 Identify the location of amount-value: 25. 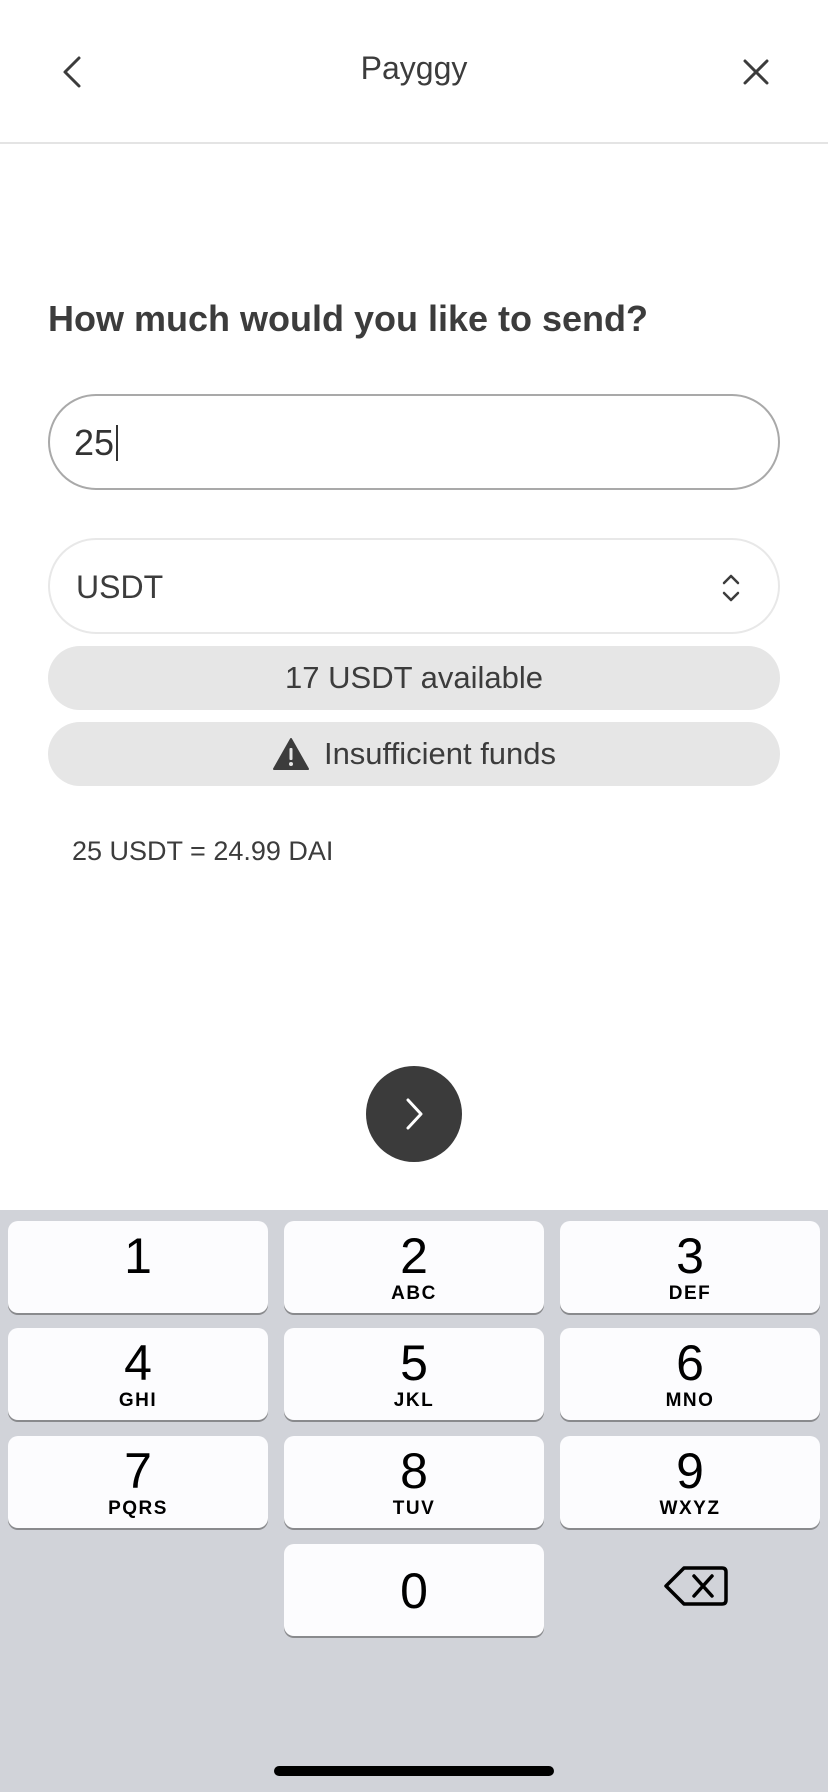
(94, 442).